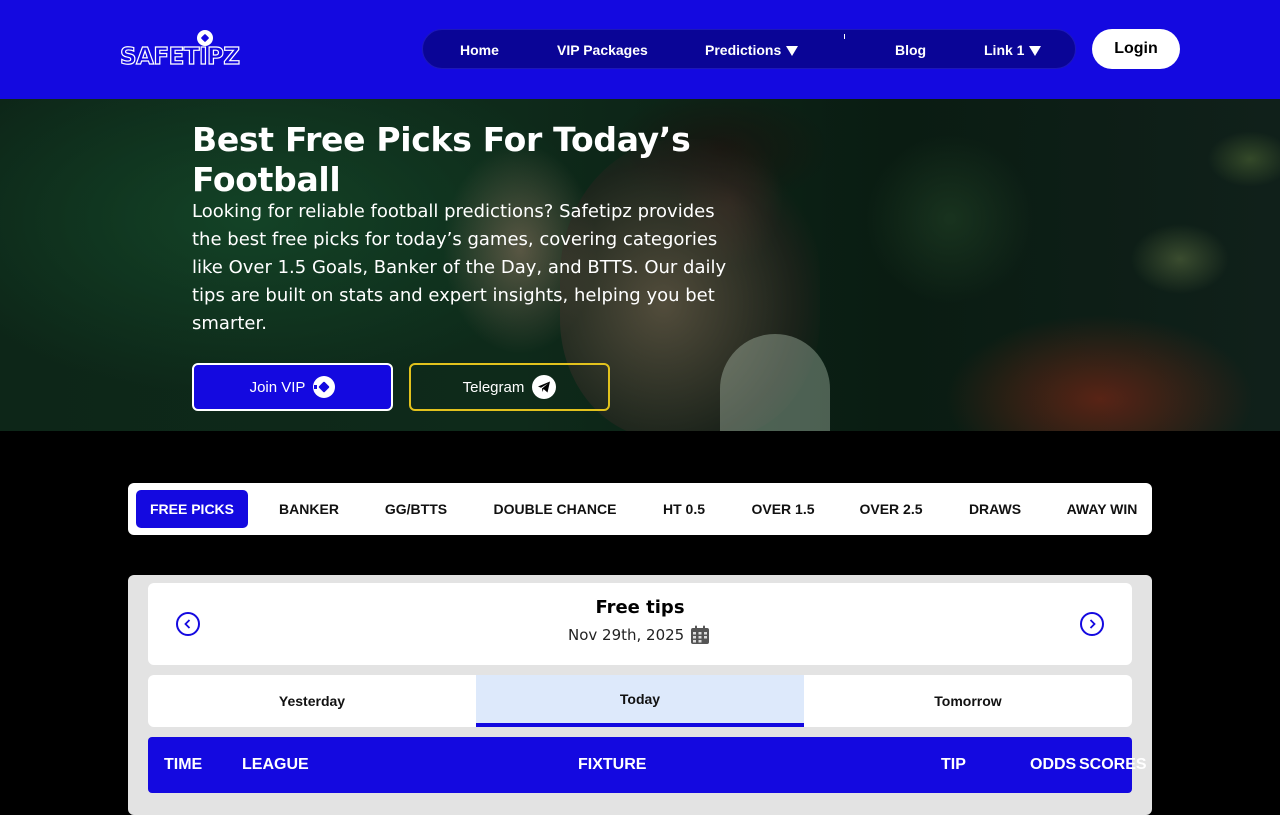 This screenshot has height=815, width=1280. I want to click on telegram-button: Telegram, so click(509, 387).